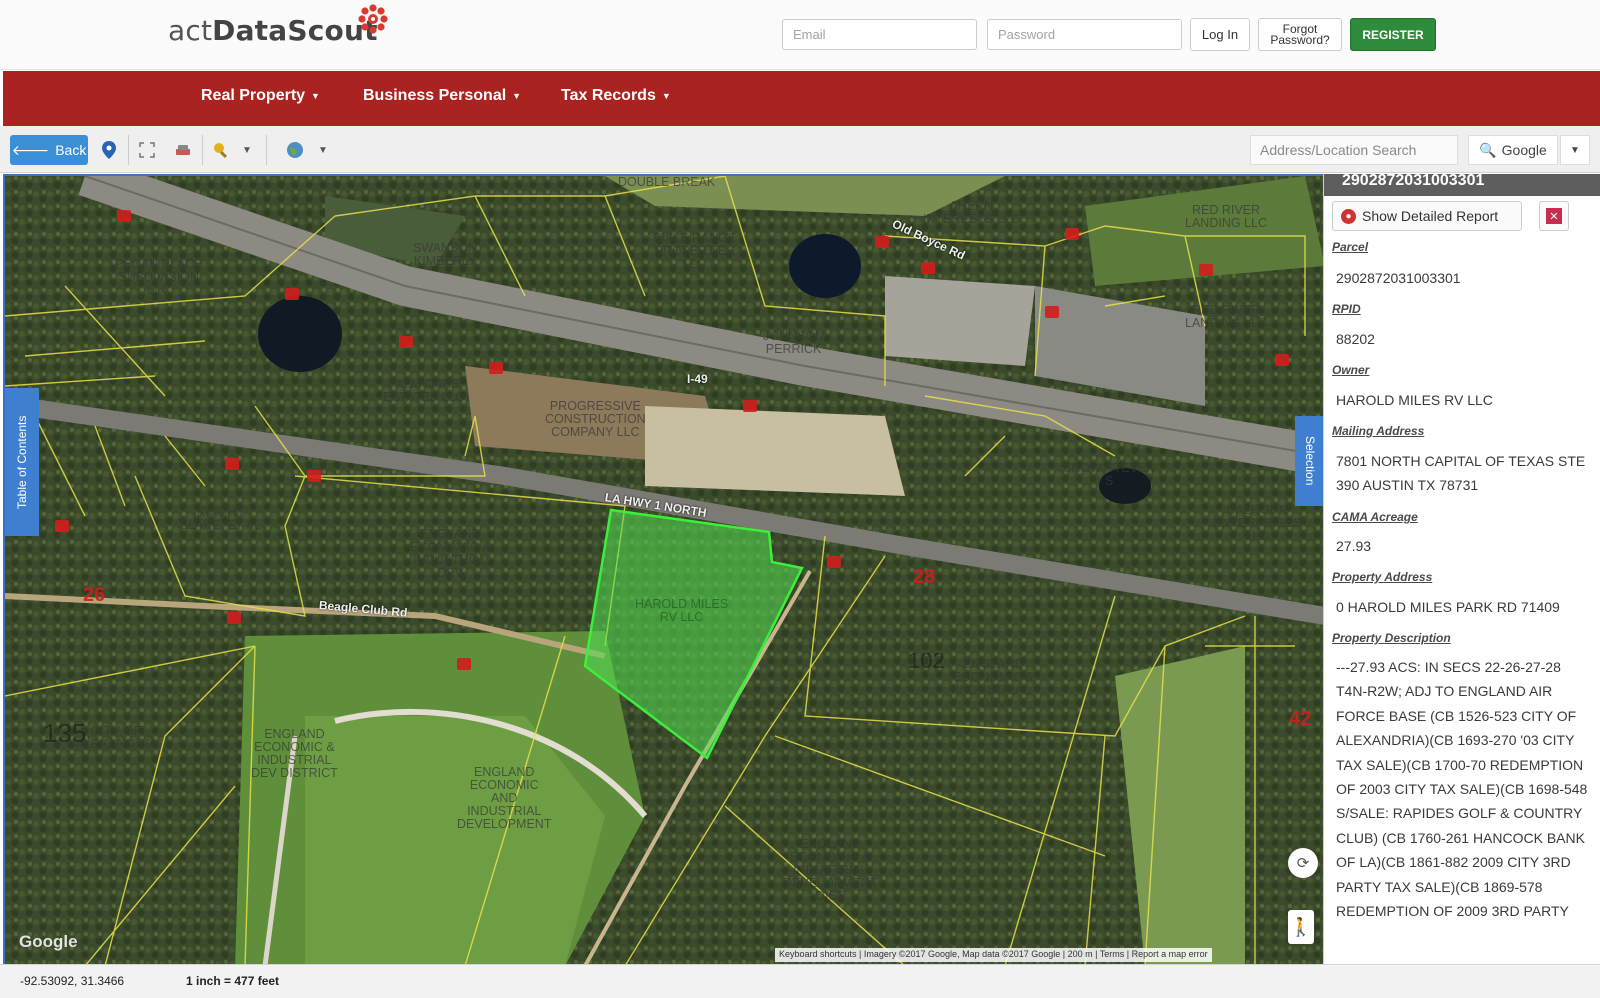 The image size is (1600, 998). Describe the element at coordinates (697, 379) in the screenshot. I see `road-label: I-49` at that location.